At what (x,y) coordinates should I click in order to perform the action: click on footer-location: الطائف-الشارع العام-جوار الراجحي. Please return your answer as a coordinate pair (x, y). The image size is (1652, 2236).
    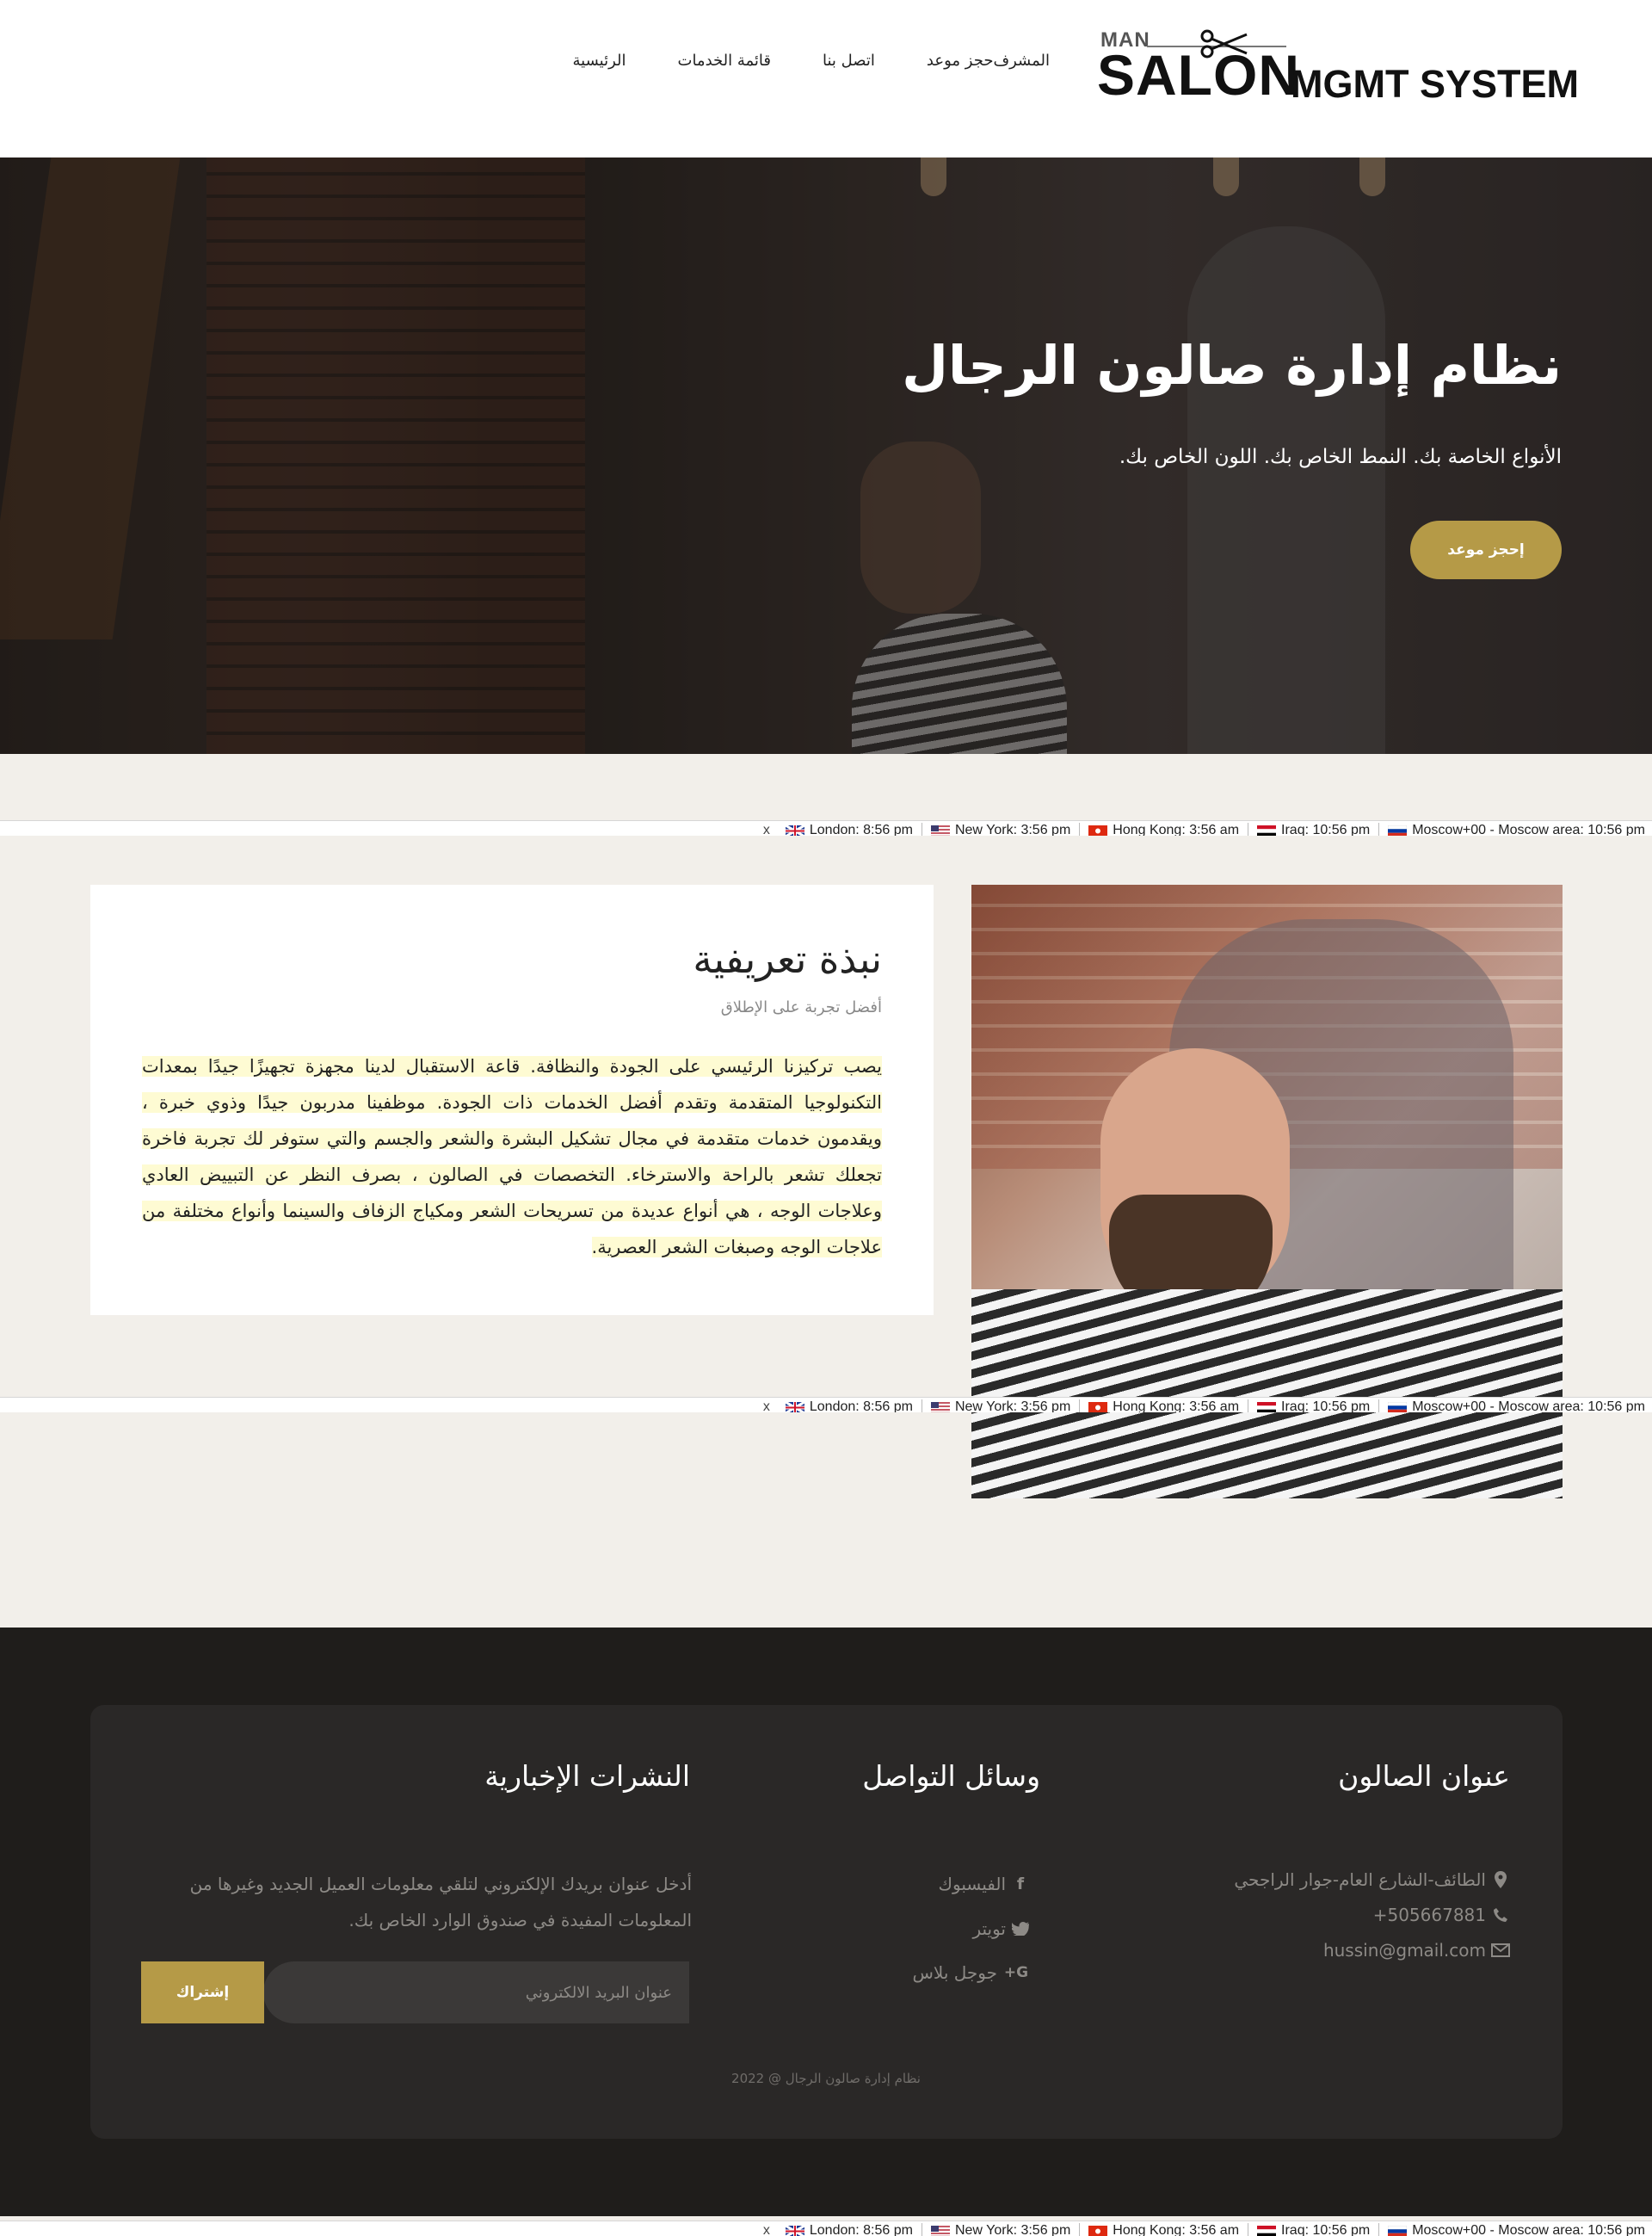
    Looking at the image, I should click on (1372, 1879).